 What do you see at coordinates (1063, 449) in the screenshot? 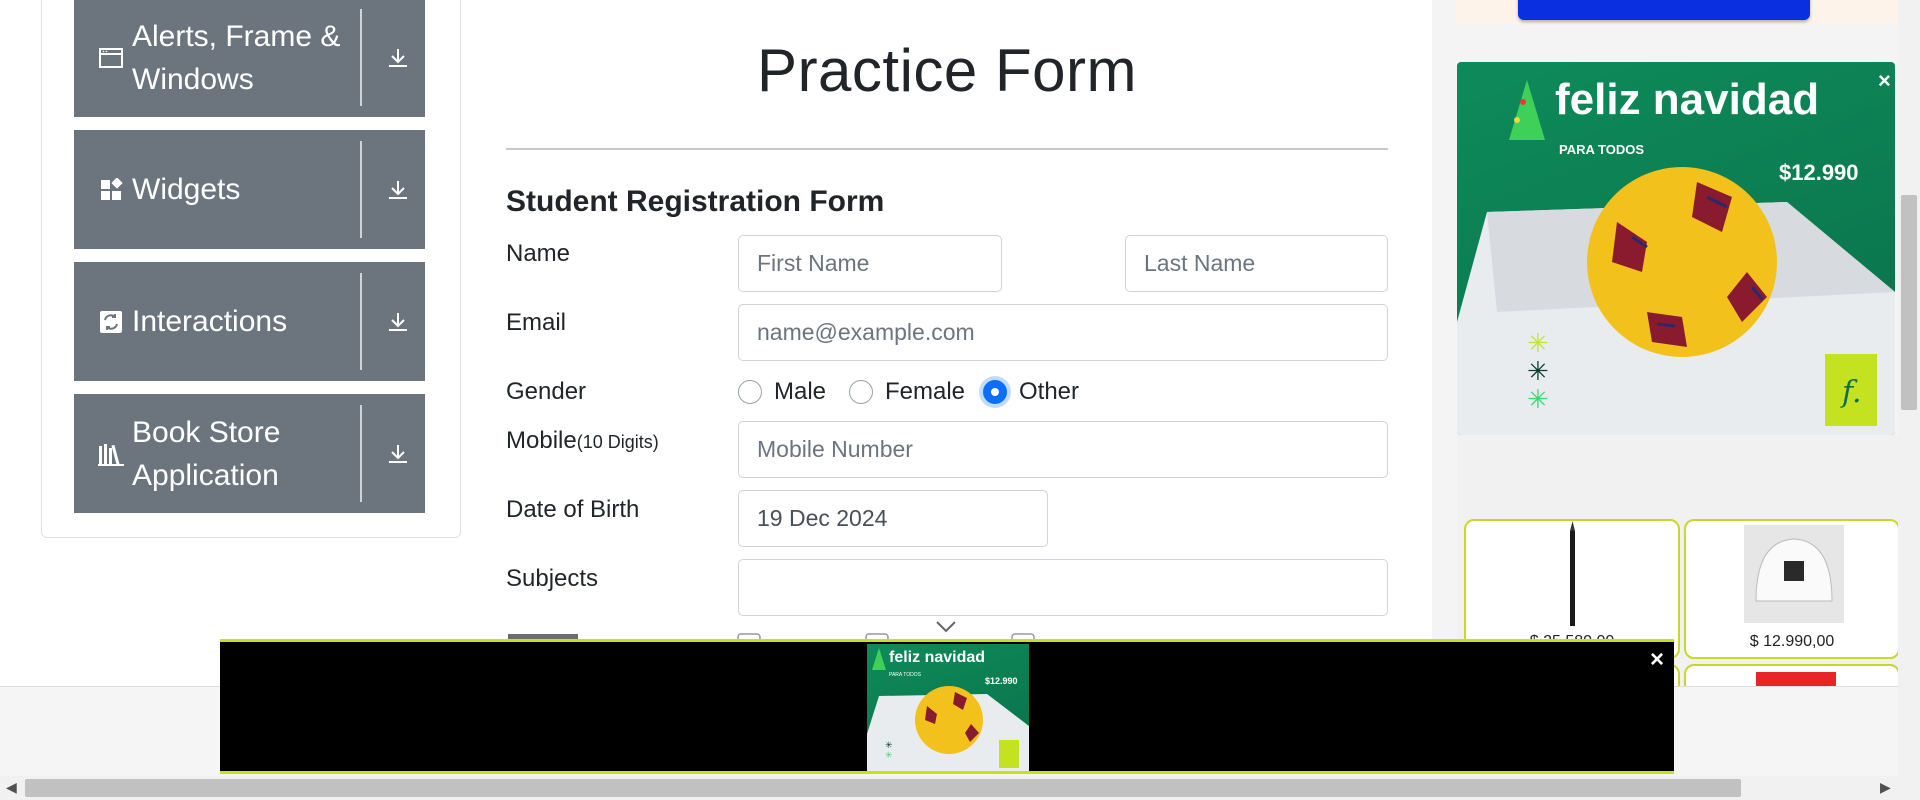
I see `mobile-input: Mobile Number` at bounding box center [1063, 449].